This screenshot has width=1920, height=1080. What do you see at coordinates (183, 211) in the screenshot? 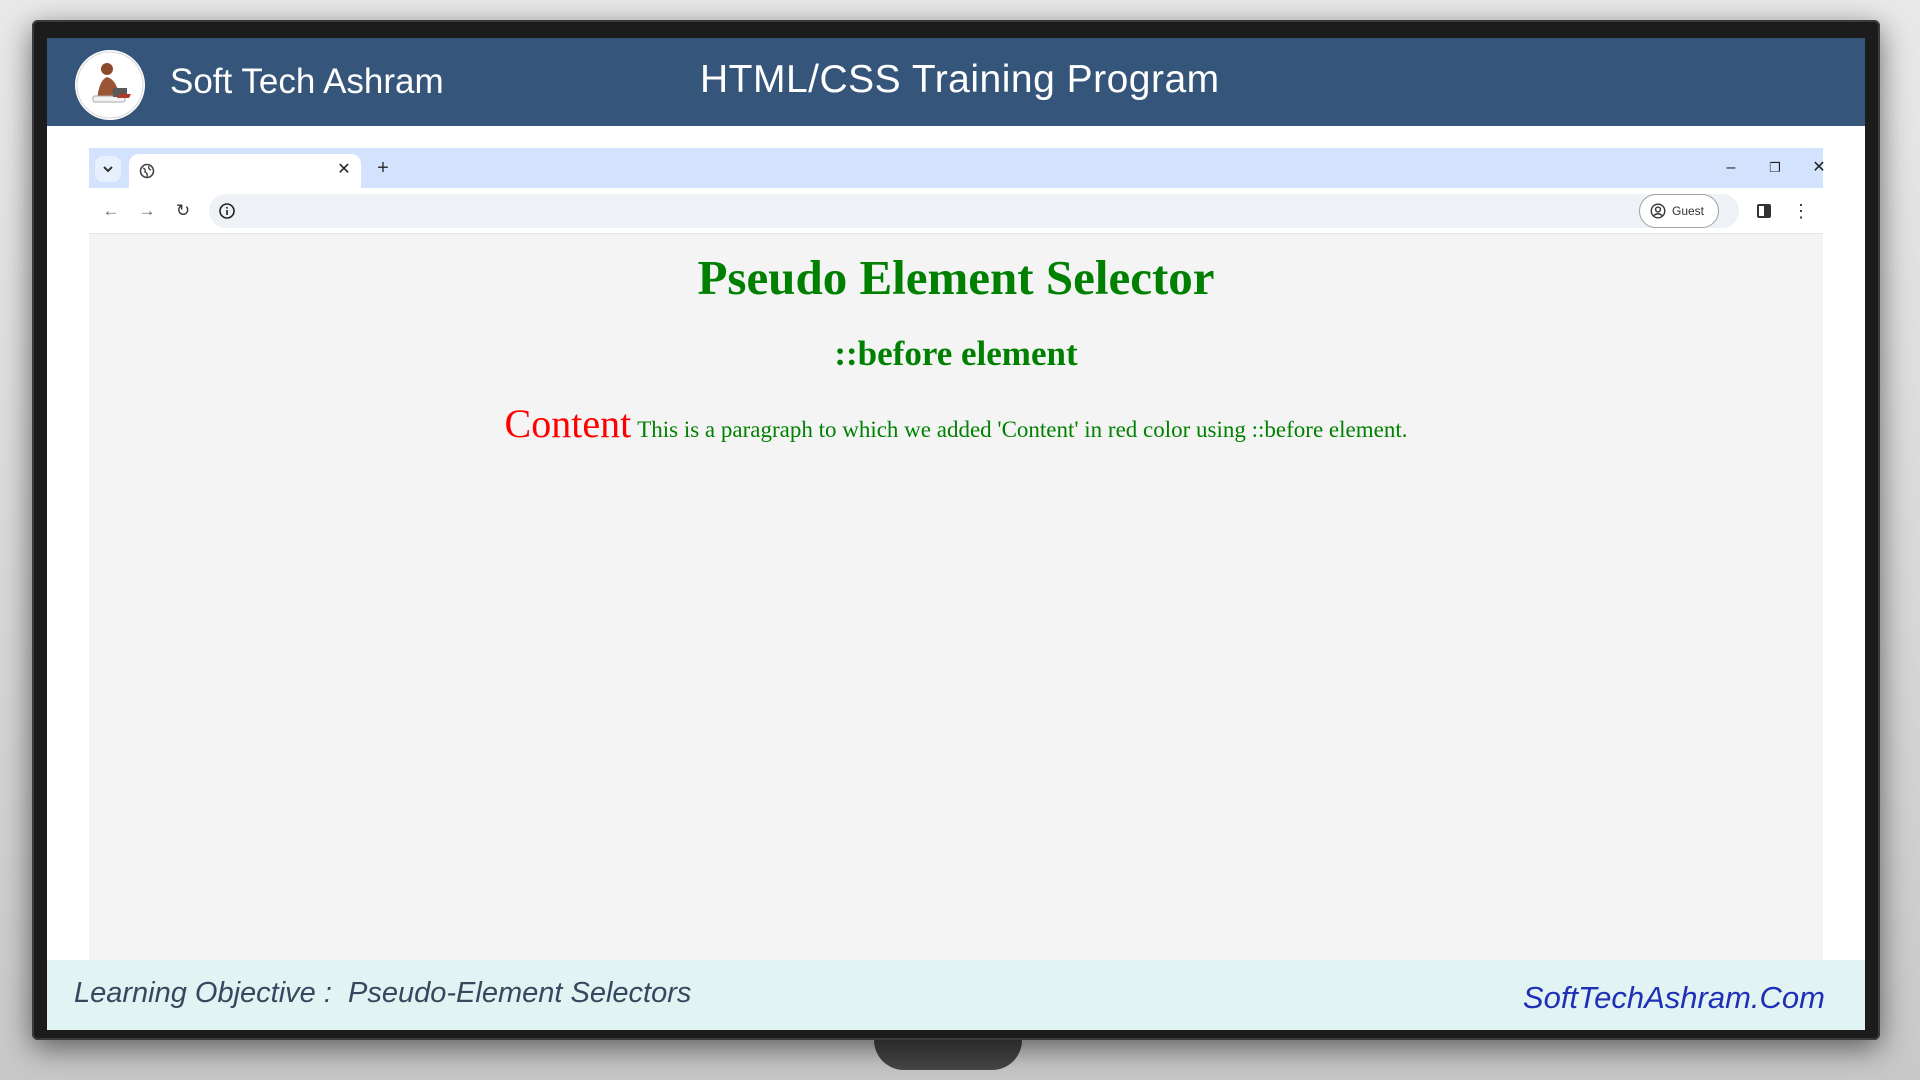
I see `reload-button: ↻` at bounding box center [183, 211].